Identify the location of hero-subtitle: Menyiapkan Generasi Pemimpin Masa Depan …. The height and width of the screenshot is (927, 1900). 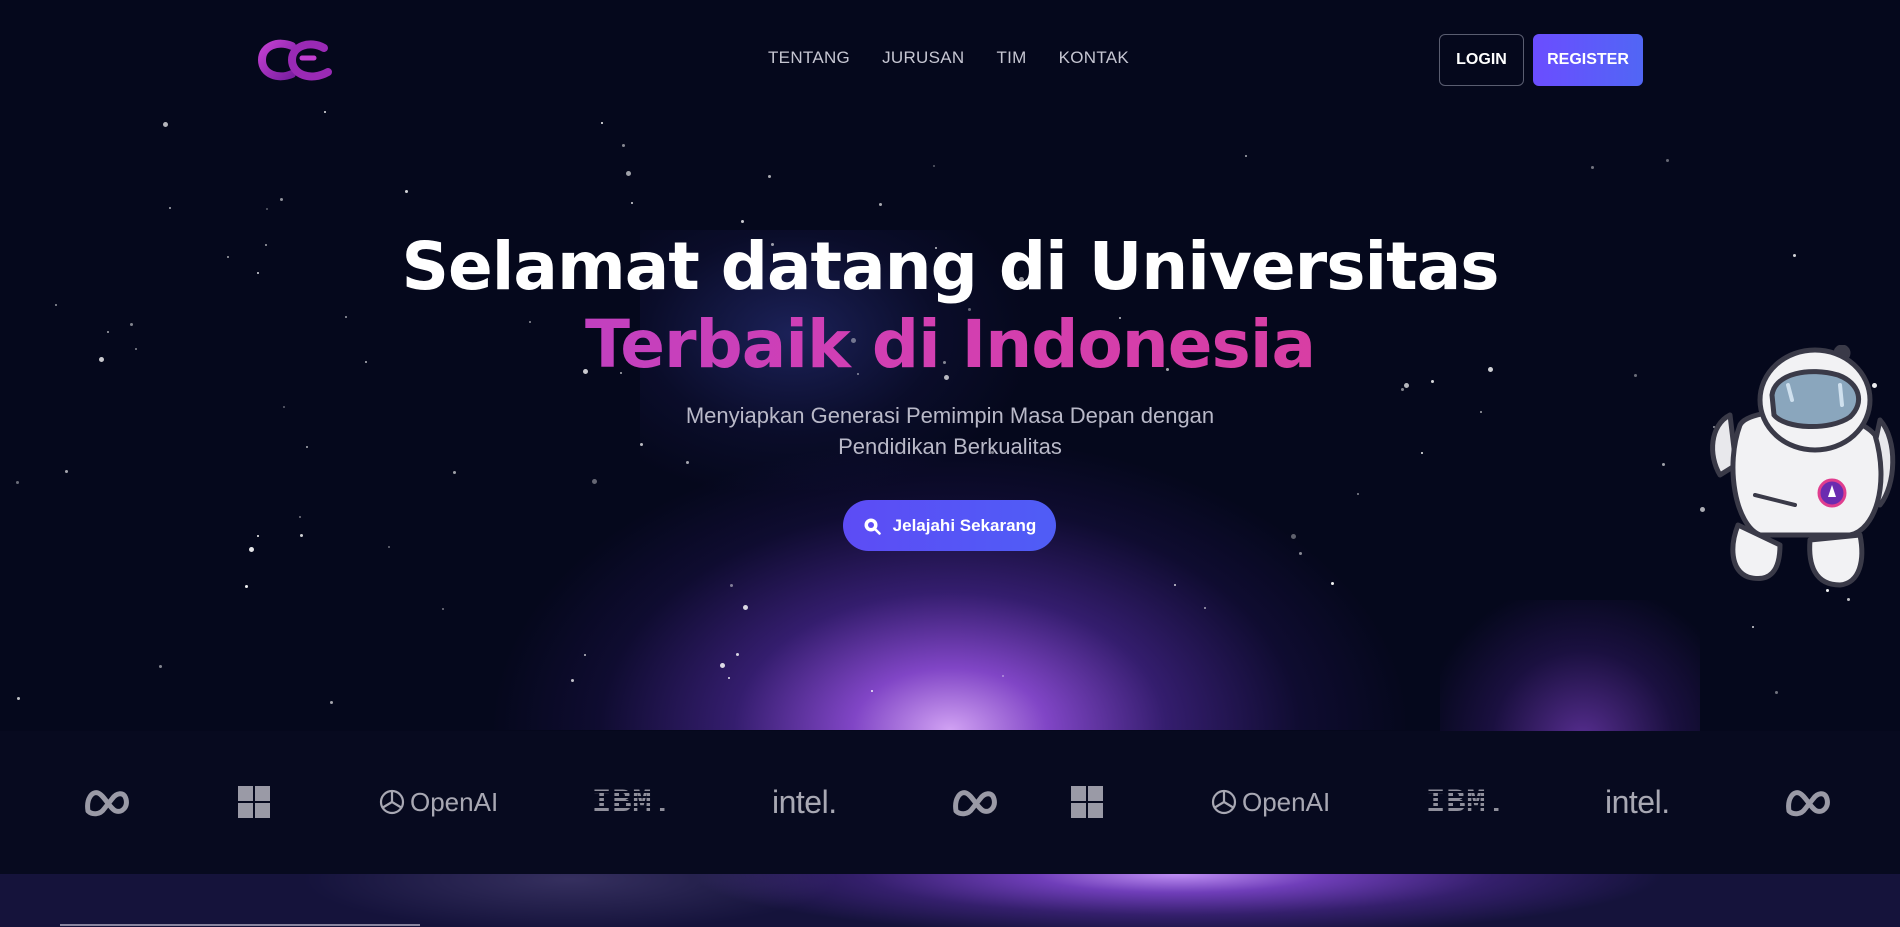
(950, 431).